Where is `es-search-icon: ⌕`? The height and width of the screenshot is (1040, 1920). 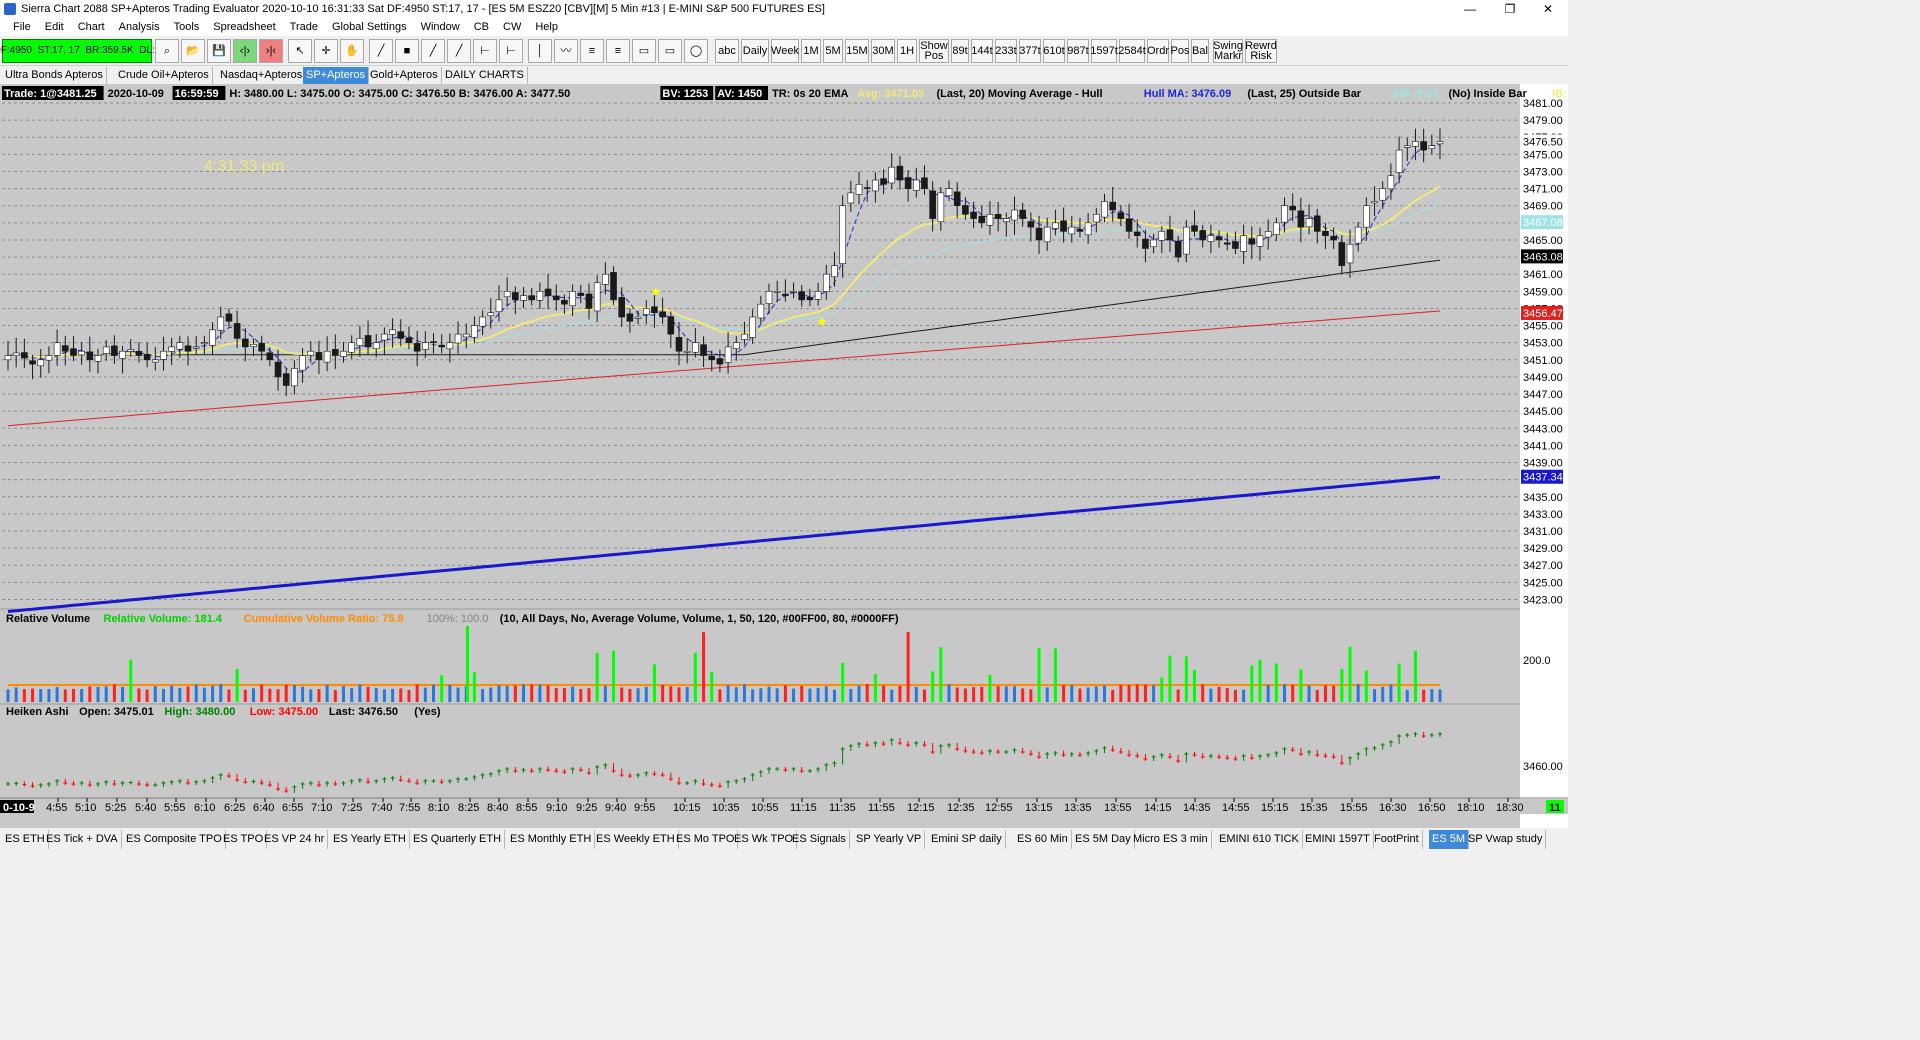 es-search-icon: ⌕ is located at coordinates (167, 51).